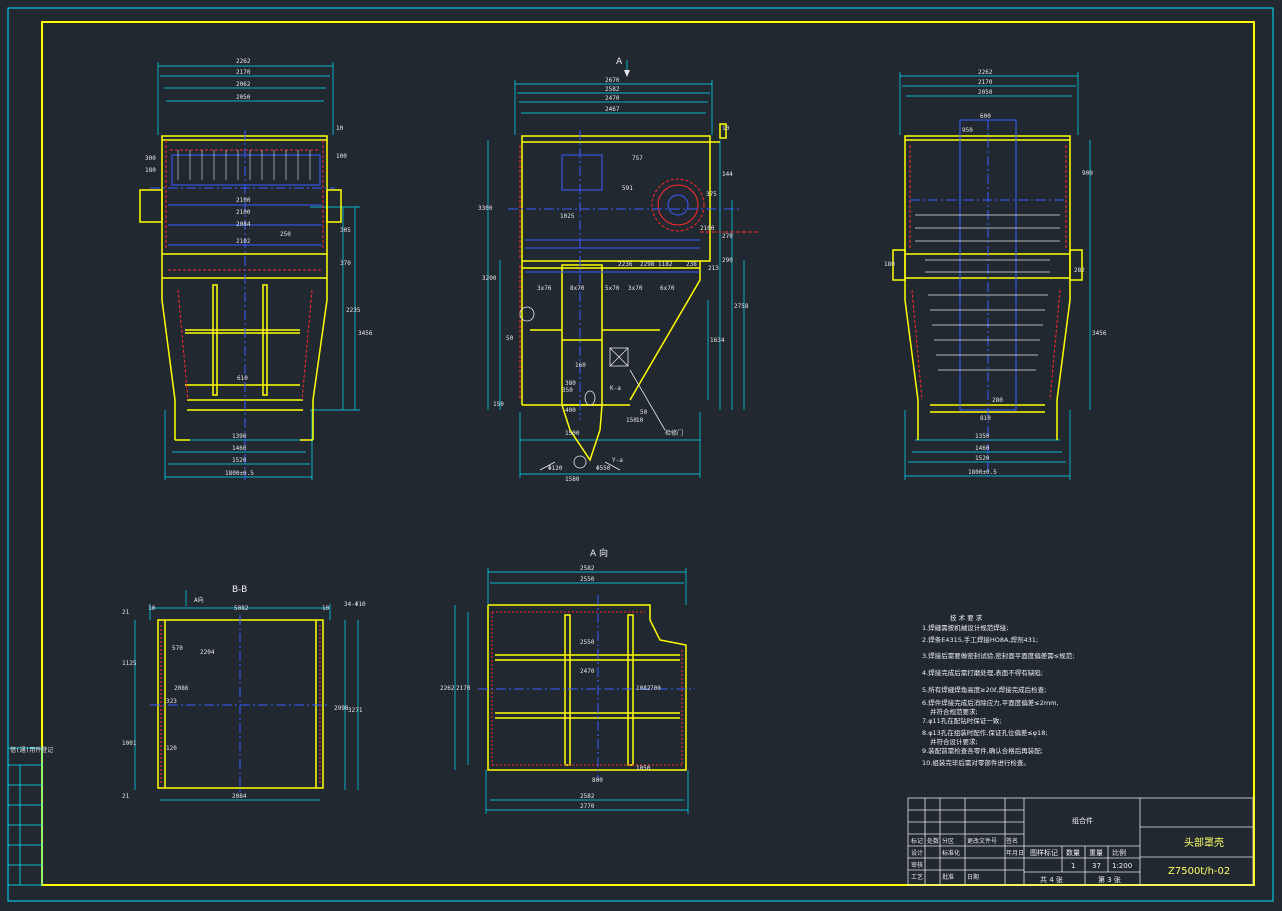  I want to click on side-dim-inner-5: 3200, so click(489, 278).